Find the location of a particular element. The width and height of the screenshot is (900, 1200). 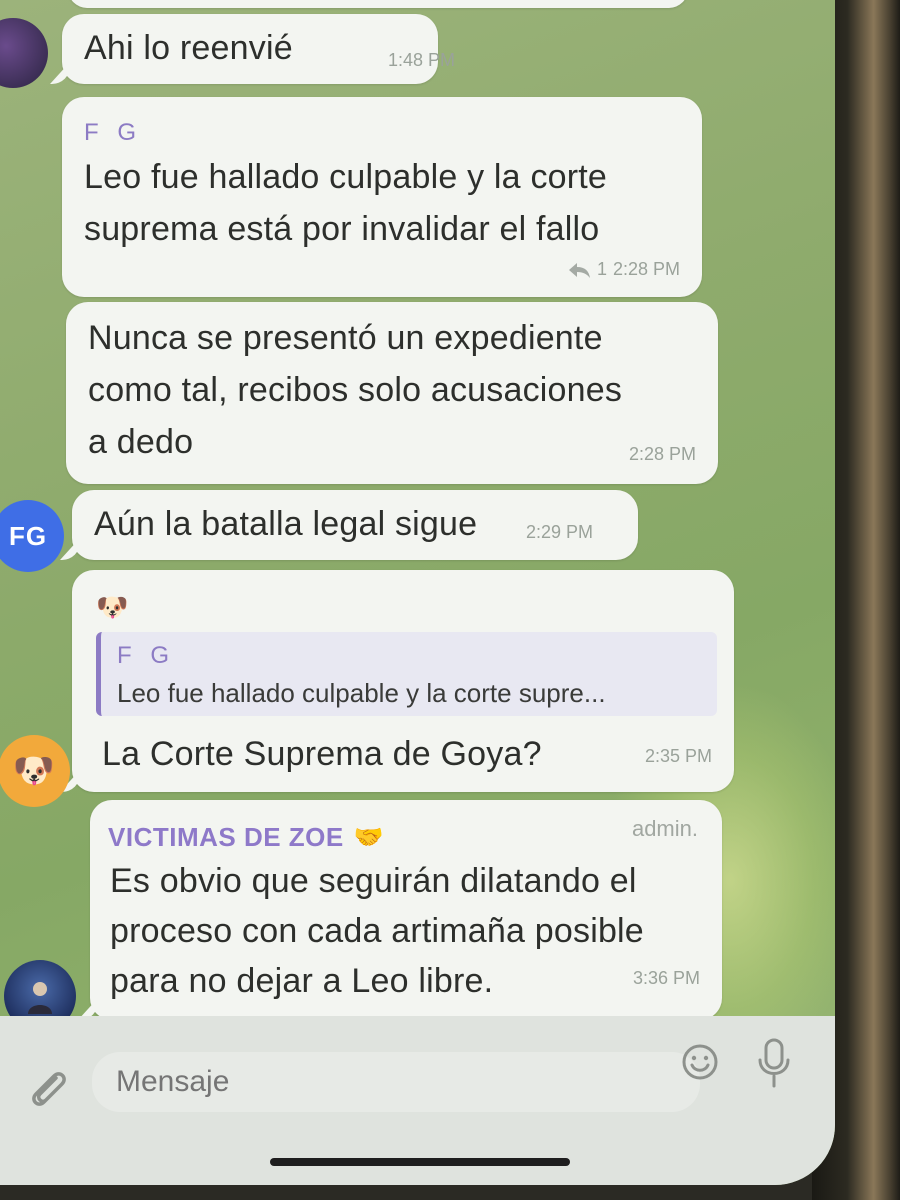

message-line: como tal, recibos solo acusaciones is located at coordinates (355, 390).